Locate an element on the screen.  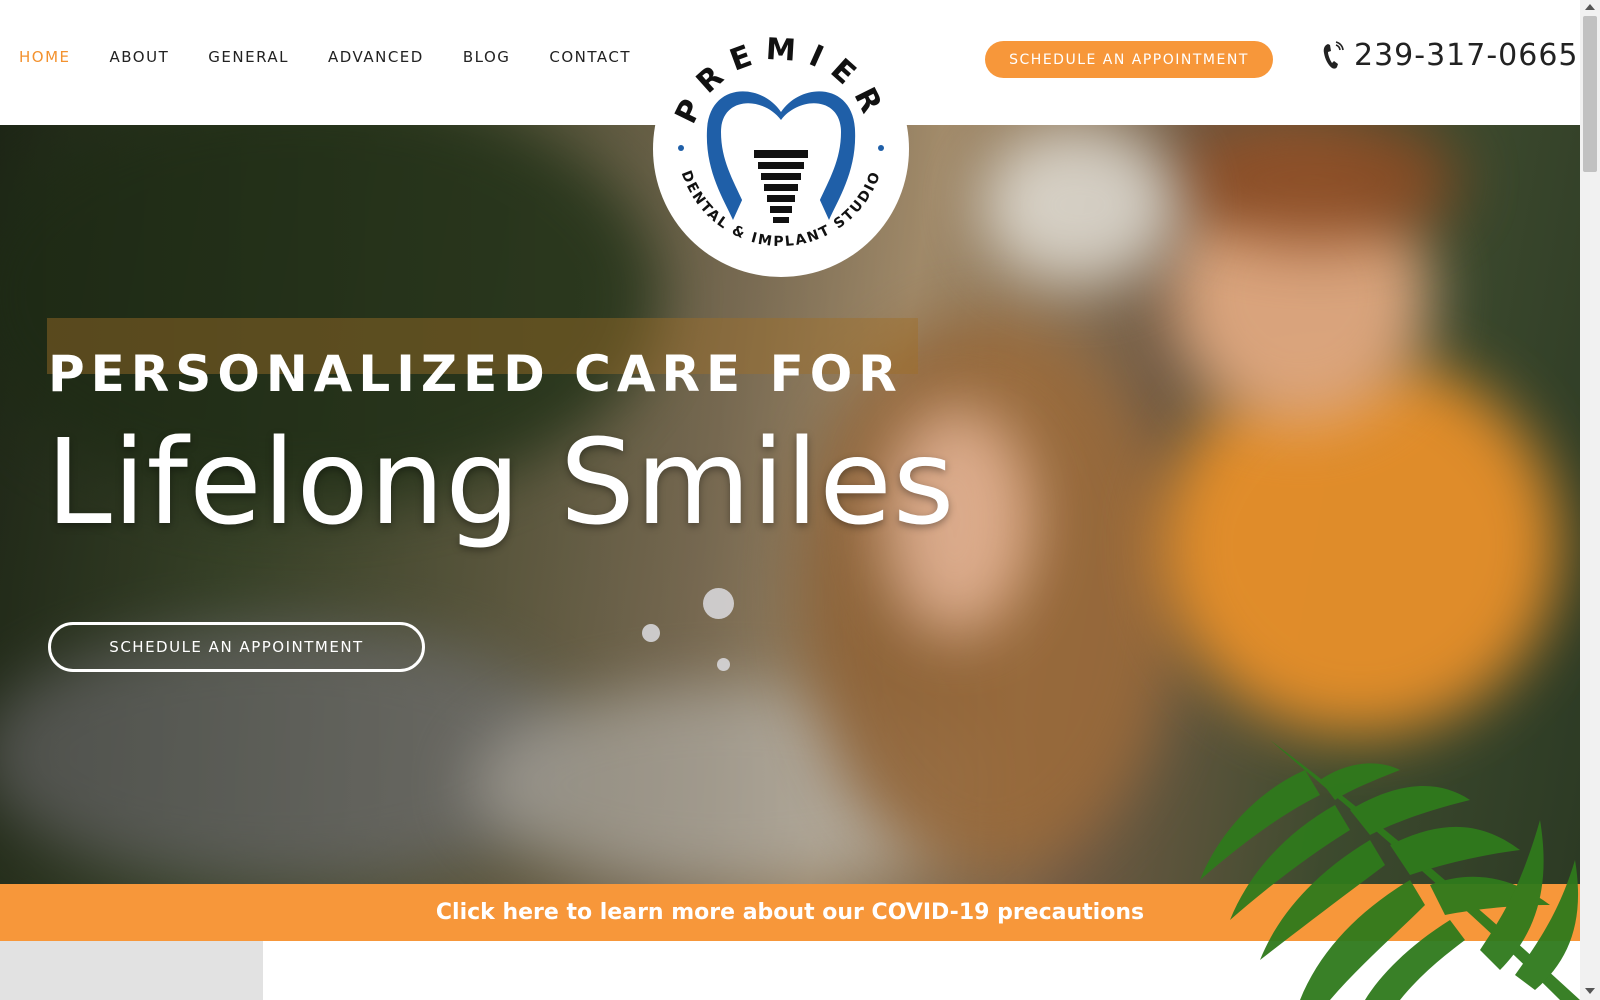
nav-blog: BLOG is located at coordinates (487, 57).